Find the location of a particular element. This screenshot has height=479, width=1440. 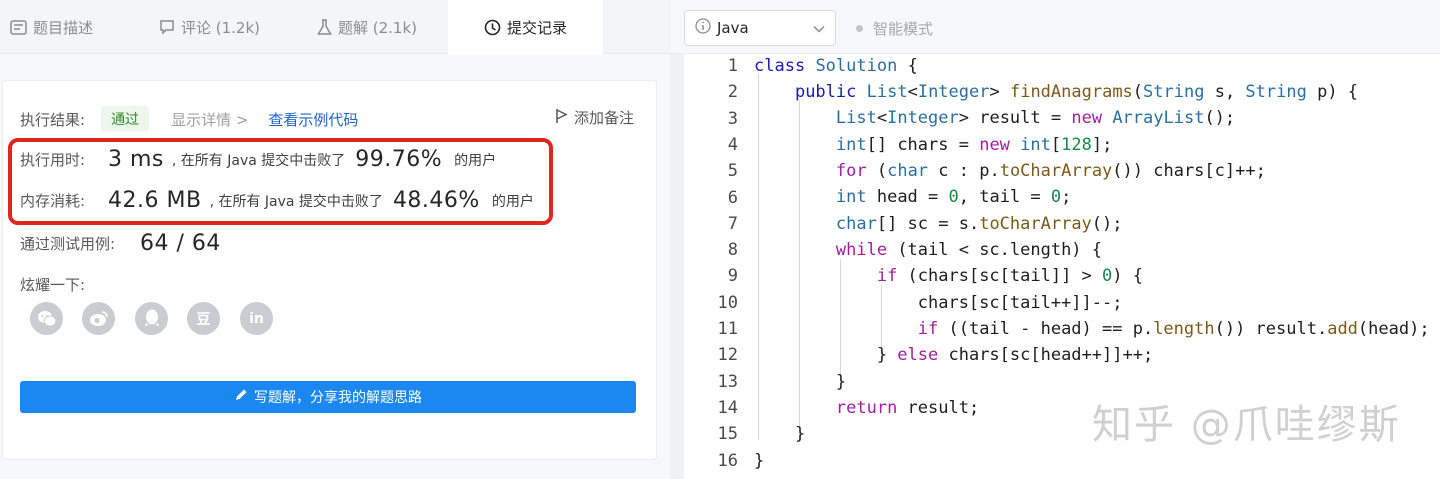

tab-label: 题目描述 is located at coordinates (63, 27).